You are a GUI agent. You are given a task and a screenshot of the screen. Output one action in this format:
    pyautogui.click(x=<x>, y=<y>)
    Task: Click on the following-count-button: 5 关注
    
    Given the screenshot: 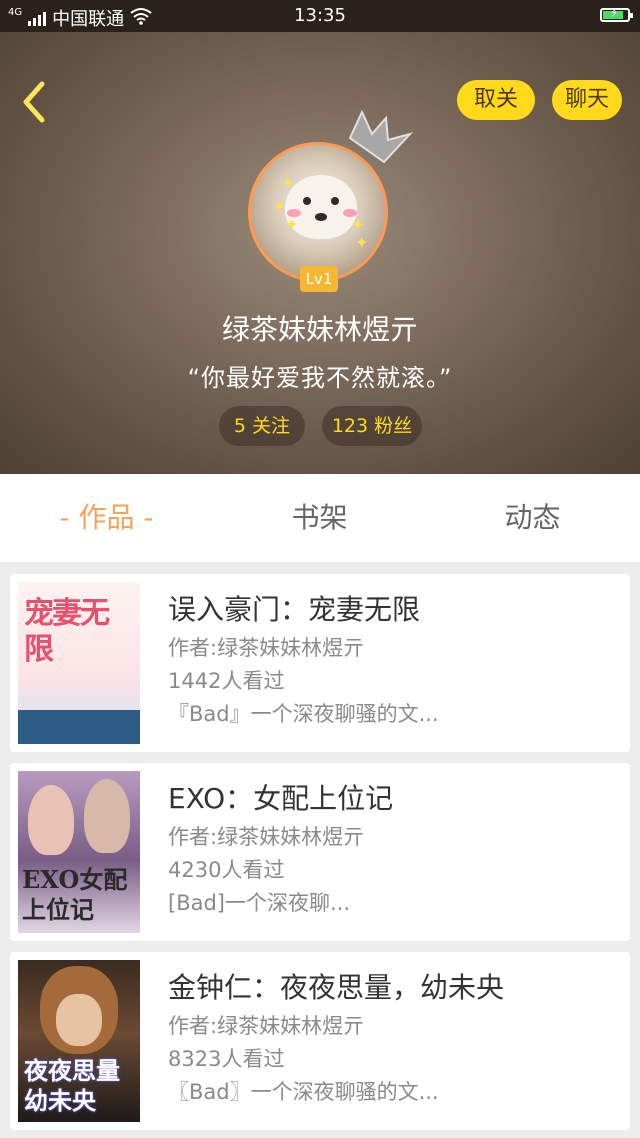 What is the action you would take?
    pyautogui.click(x=262, y=426)
    